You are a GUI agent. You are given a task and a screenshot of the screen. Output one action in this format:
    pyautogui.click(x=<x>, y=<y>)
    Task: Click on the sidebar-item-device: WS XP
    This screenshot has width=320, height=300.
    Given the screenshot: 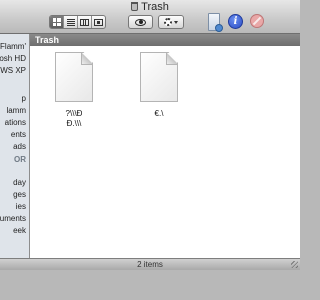 What is the action you would take?
    pyautogui.click(x=13, y=70)
    